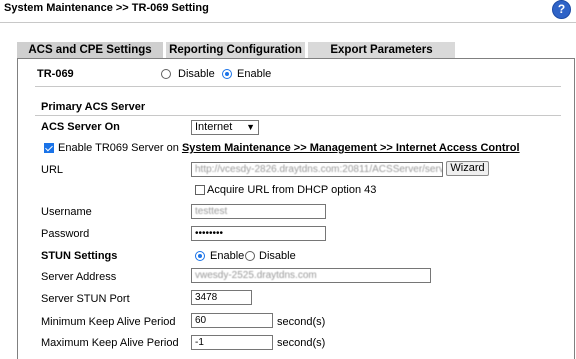 This screenshot has width=576, height=359. I want to click on server-address-input: vwesdy-2525.draytdns.com, so click(311, 275).